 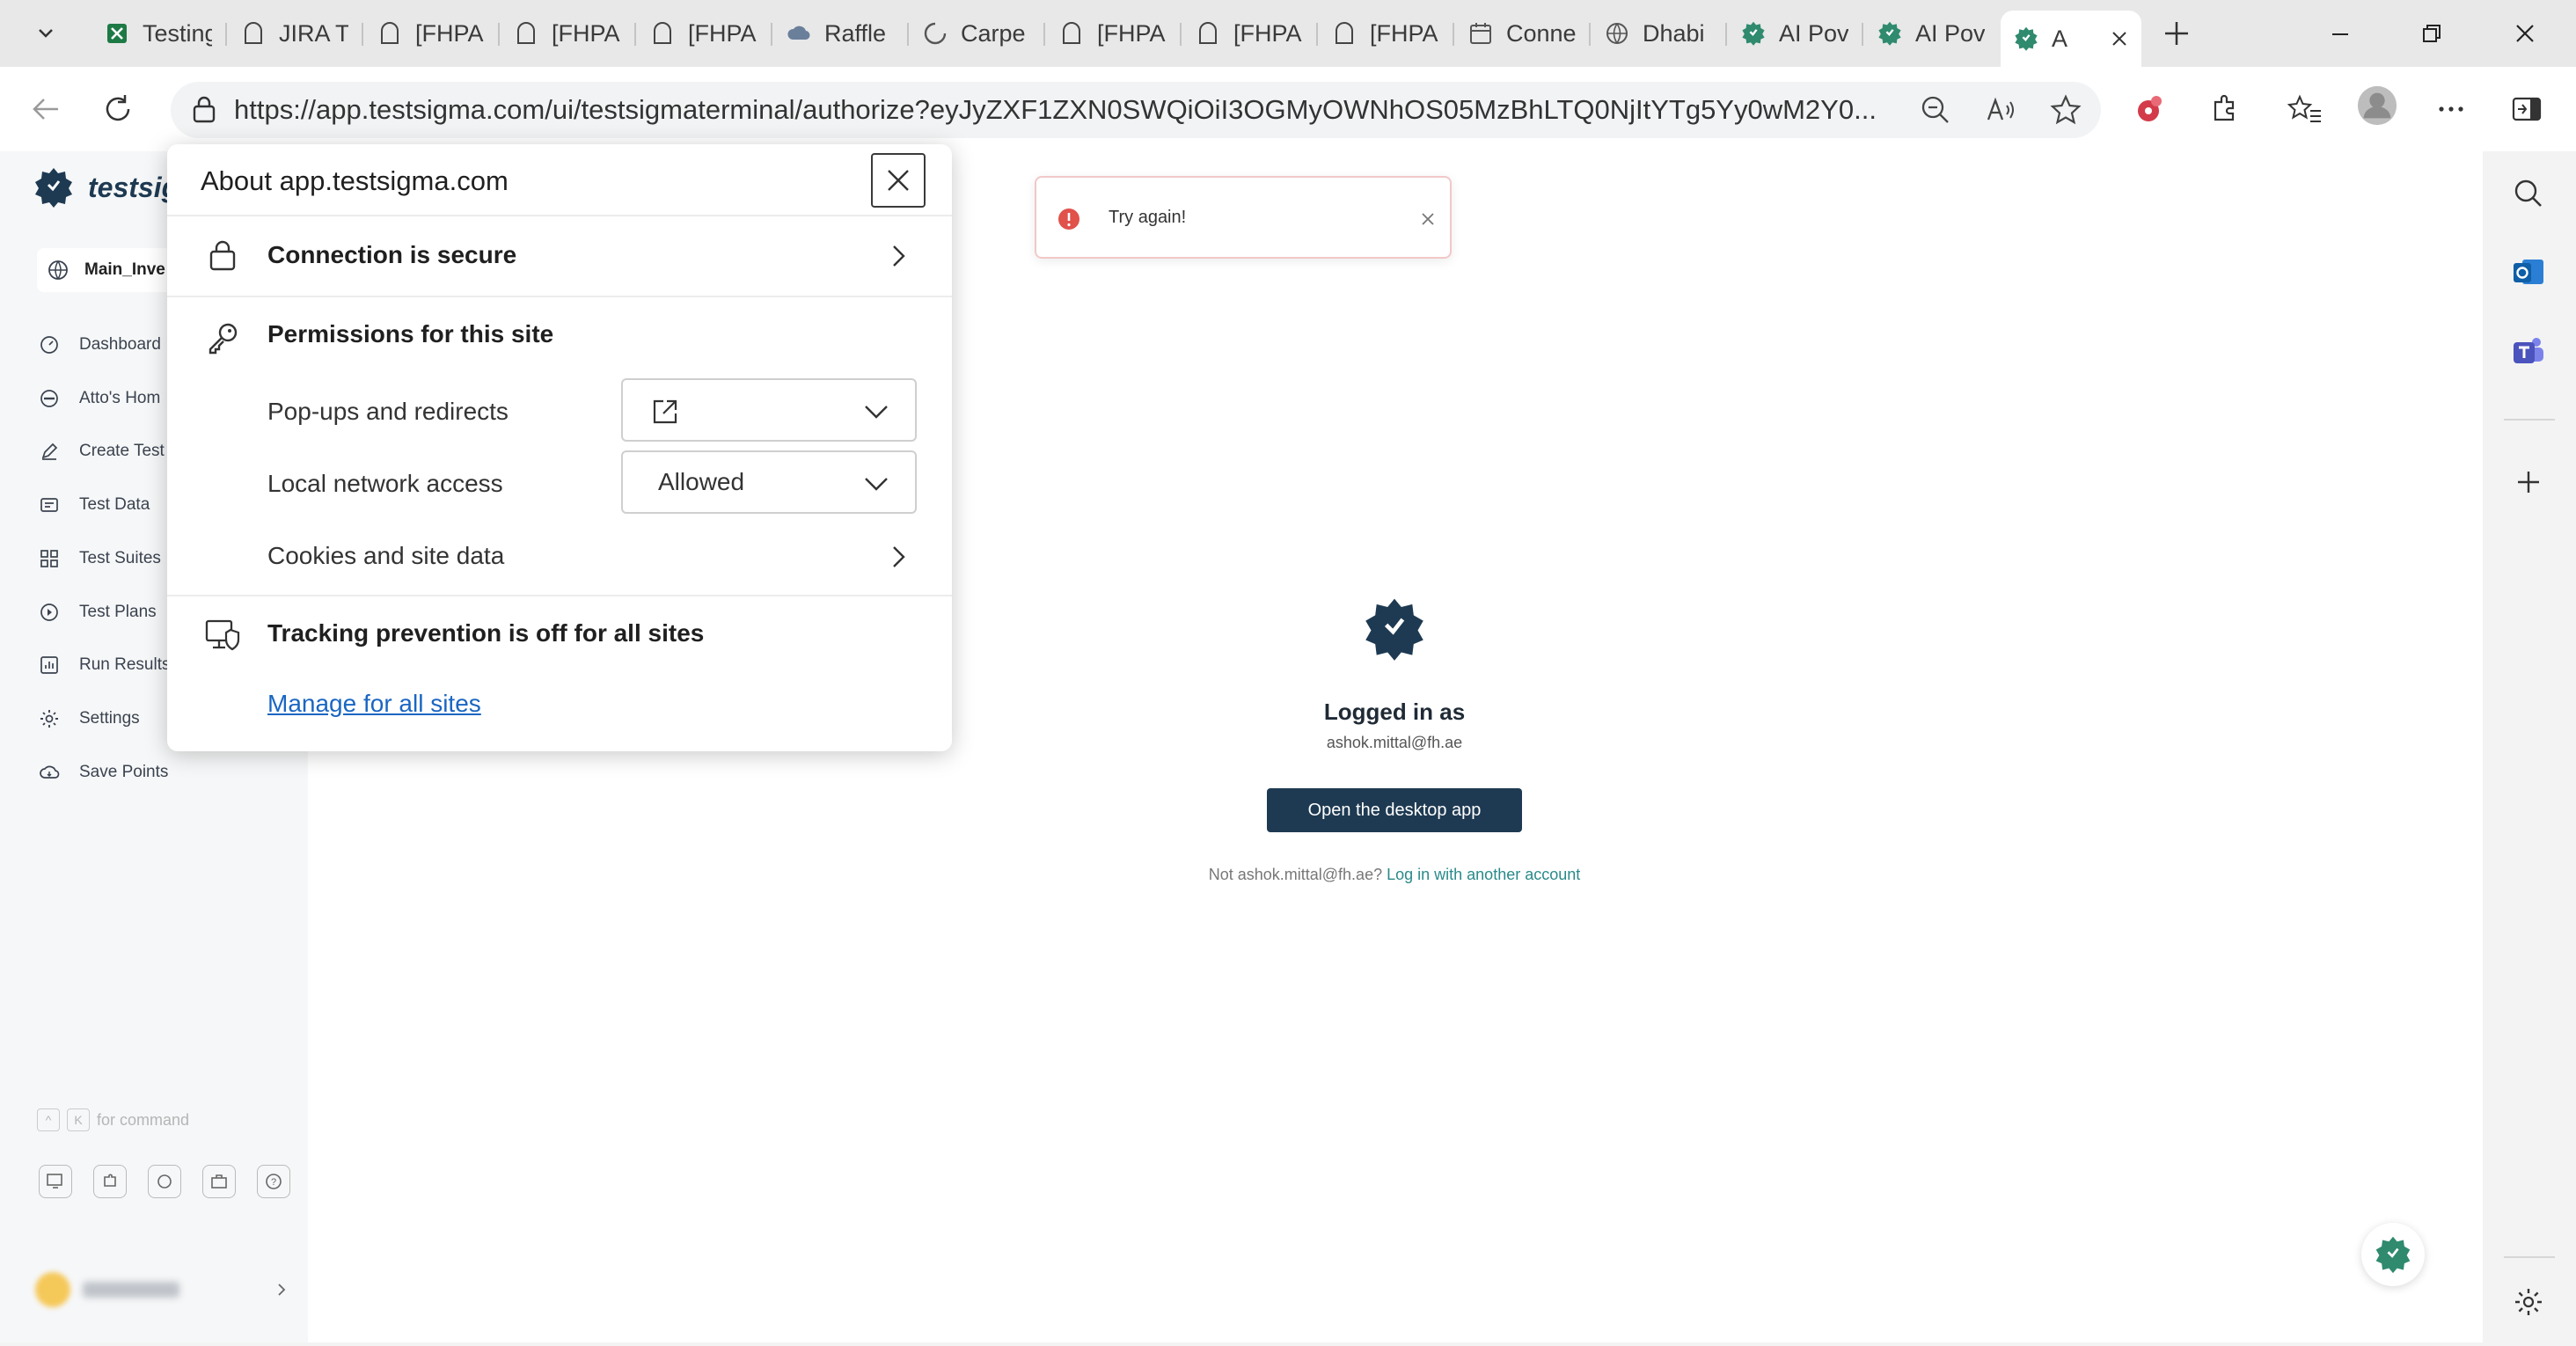 What do you see at coordinates (55, 1181) in the screenshot?
I see `screen-tool-icon` at bounding box center [55, 1181].